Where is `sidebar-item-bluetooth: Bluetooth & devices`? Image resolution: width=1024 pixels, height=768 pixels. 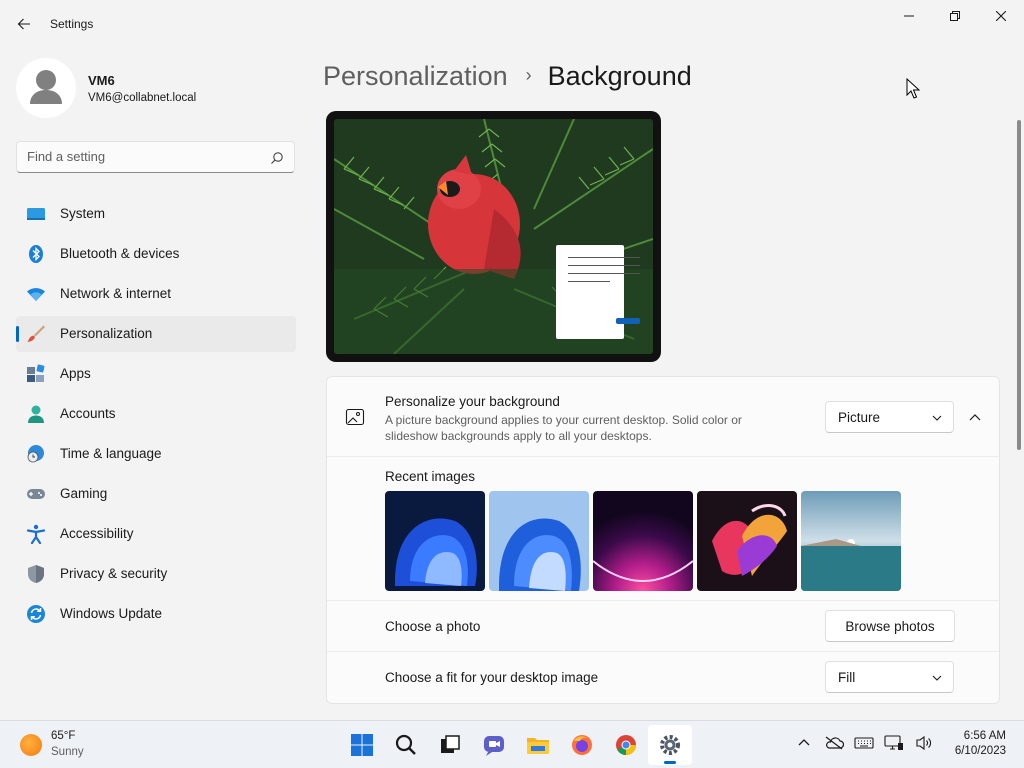 sidebar-item-bluetooth: Bluetooth & devices is located at coordinates (156, 254).